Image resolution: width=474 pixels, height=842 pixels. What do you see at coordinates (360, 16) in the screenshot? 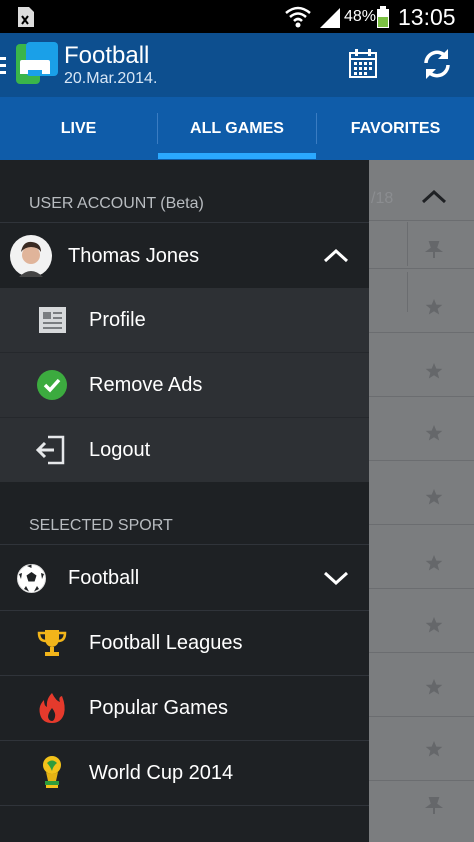
I see `battery-percent: 48%` at bounding box center [360, 16].